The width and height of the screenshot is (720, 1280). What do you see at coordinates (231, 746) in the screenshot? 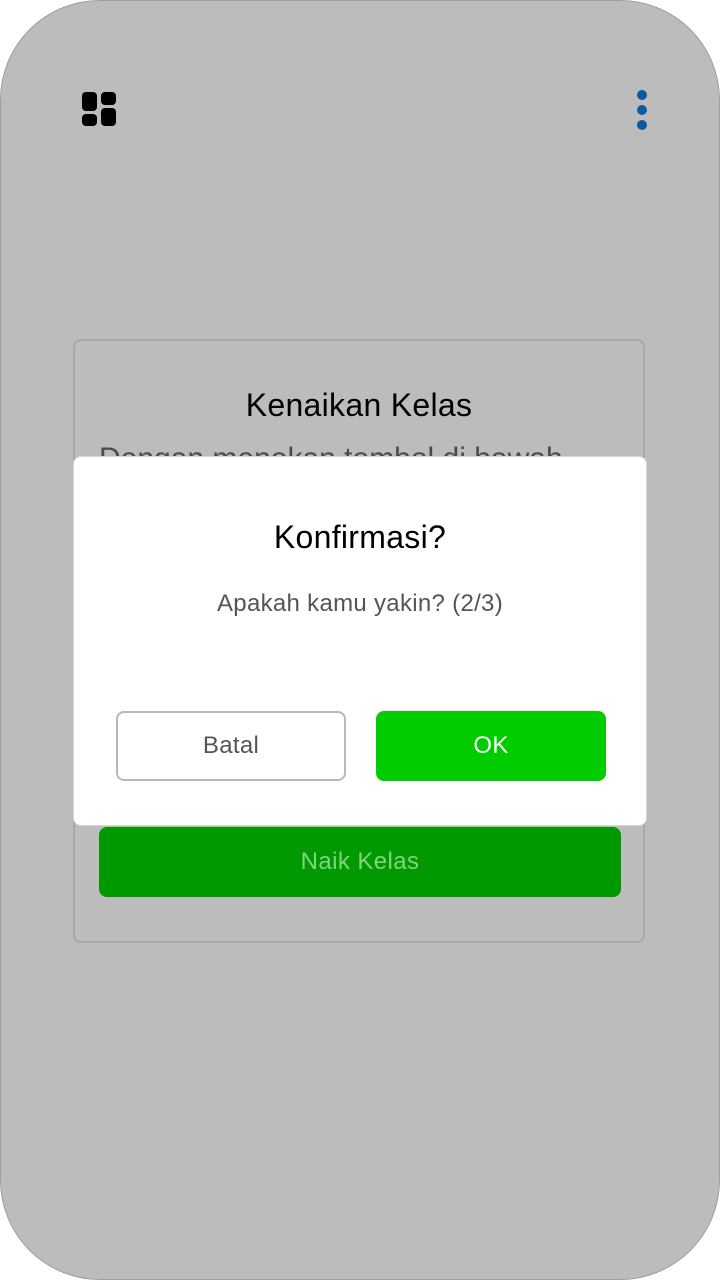
I see `cancel-button: Batal` at bounding box center [231, 746].